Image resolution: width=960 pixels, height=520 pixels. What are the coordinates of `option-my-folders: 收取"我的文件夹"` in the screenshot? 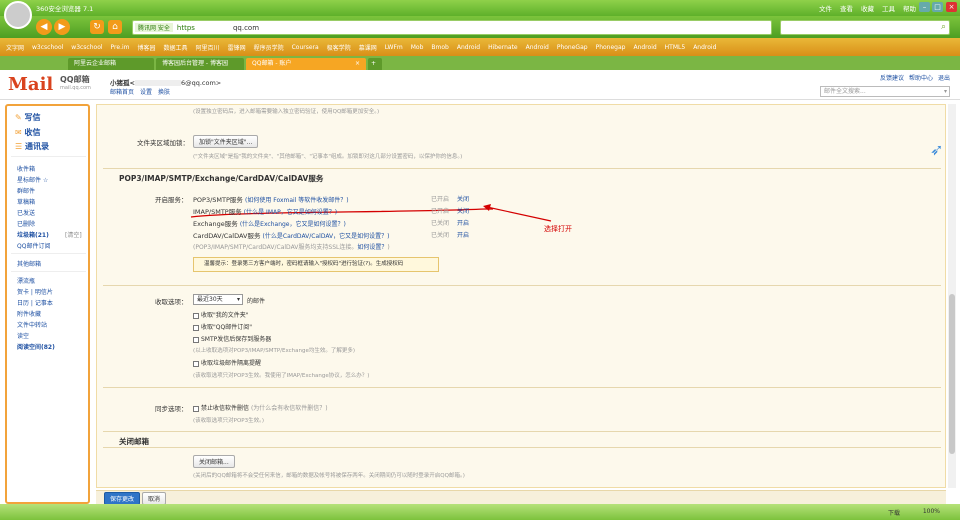 It's located at (221, 314).